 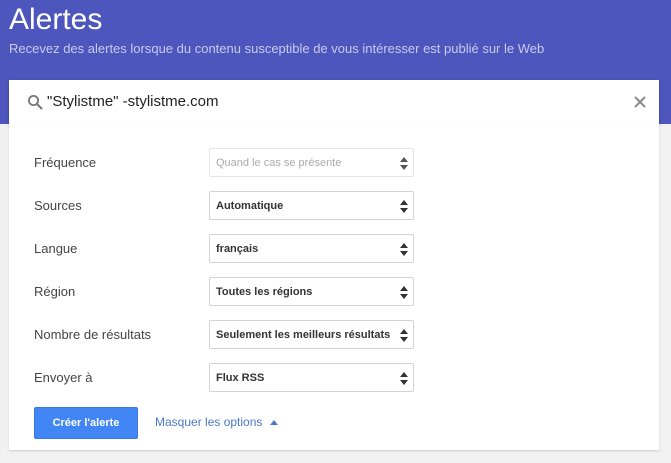 I want to click on frequency-value: Quand le cas se présente, so click(x=279, y=163).